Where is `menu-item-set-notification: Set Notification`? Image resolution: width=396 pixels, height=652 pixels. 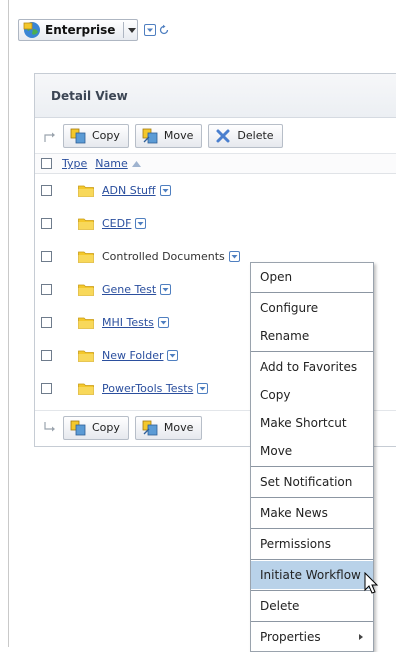 menu-item-set-notification: Set Notification is located at coordinates (312, 482).